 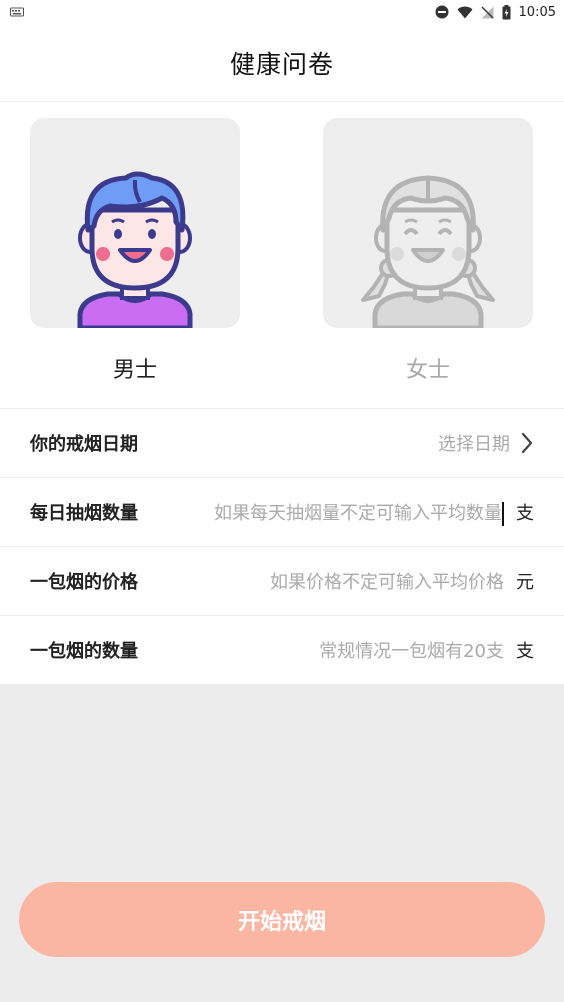 What do you see at coordinates (321, 650) in the screenshot?
I see `pack-count-input: 常规情况一包烟有20支` at bounding box center [321, 650].